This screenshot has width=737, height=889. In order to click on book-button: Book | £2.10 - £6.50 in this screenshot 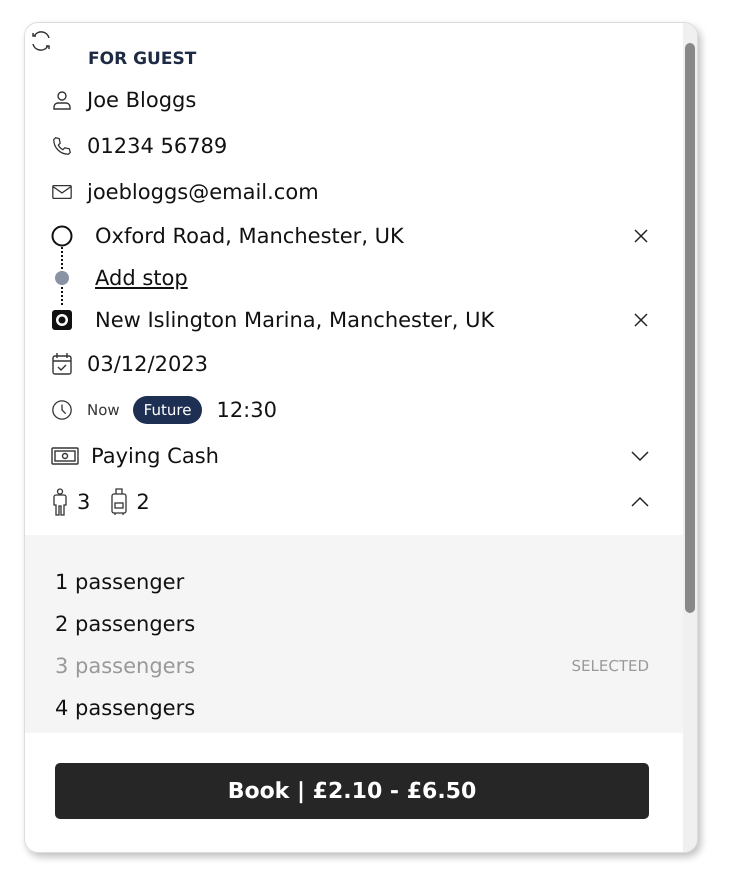, I will do `click(352, 791)`.